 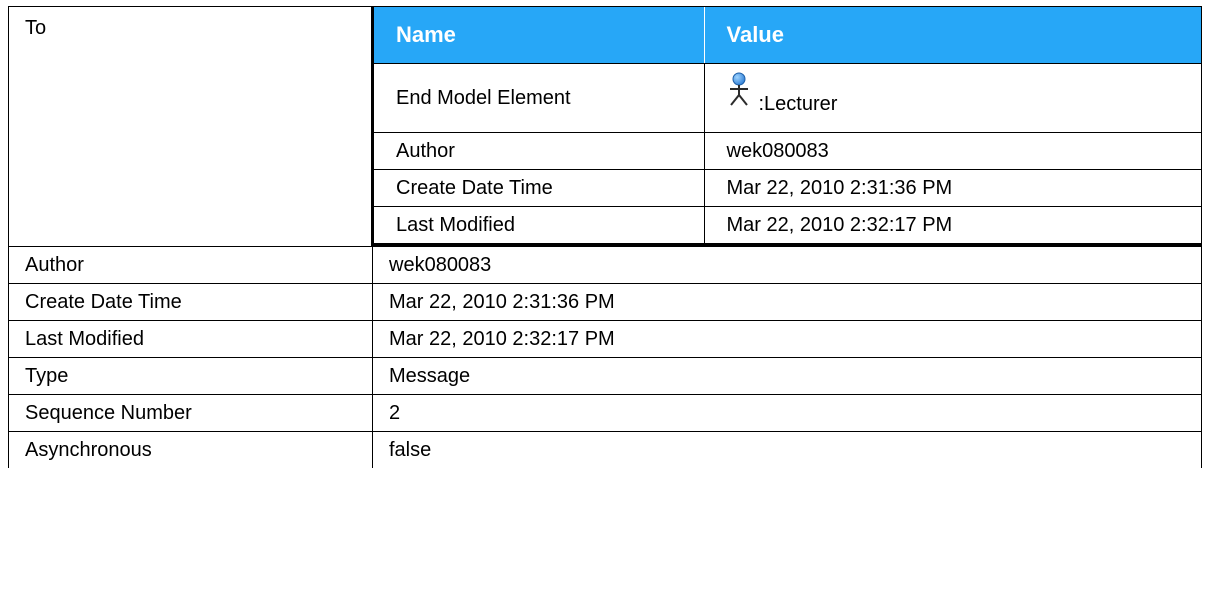 What do you see at coordinates (787, 265) in the screenshot?
I see `property-value: wek080083` at bounding box center [787, 265].